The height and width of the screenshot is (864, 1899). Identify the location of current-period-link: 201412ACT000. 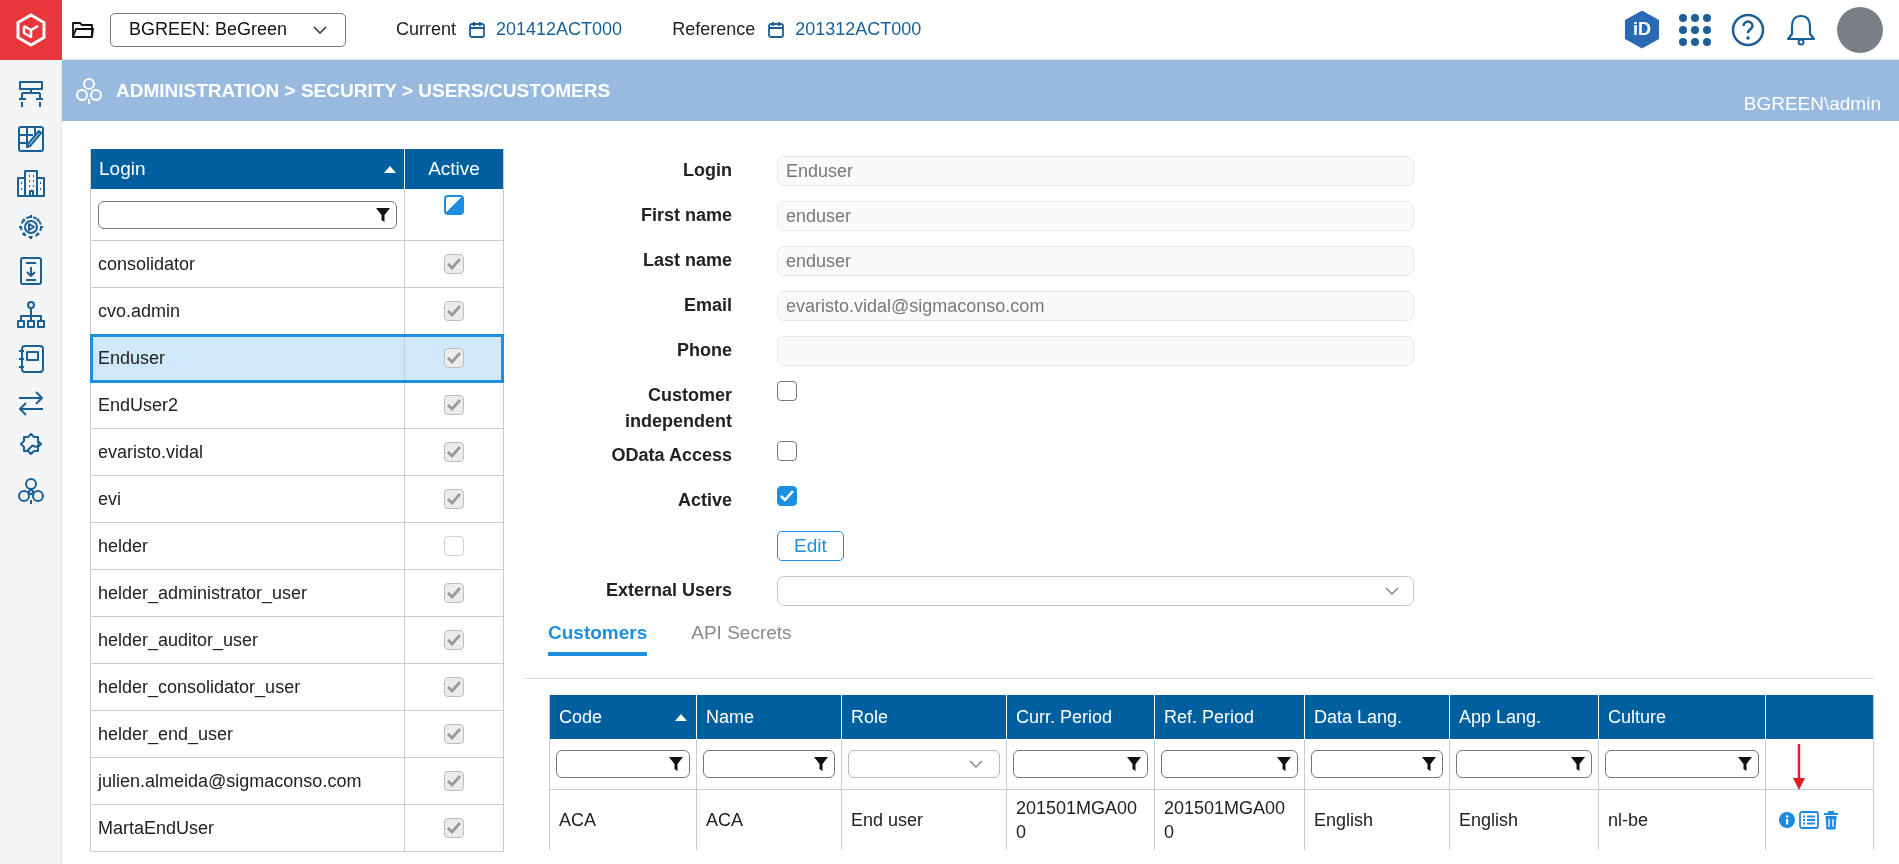
(559, 29).